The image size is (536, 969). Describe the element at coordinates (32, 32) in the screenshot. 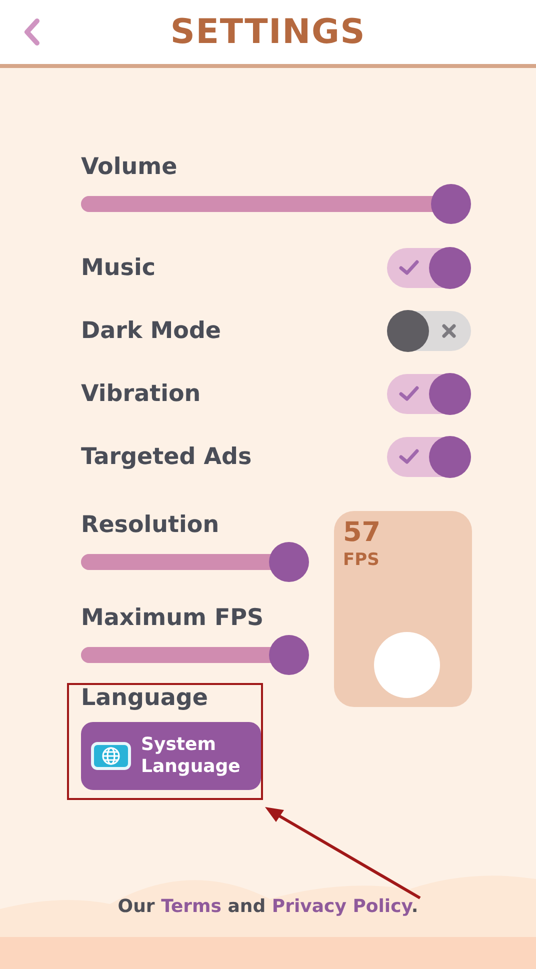

I see `back-icon` at that location.